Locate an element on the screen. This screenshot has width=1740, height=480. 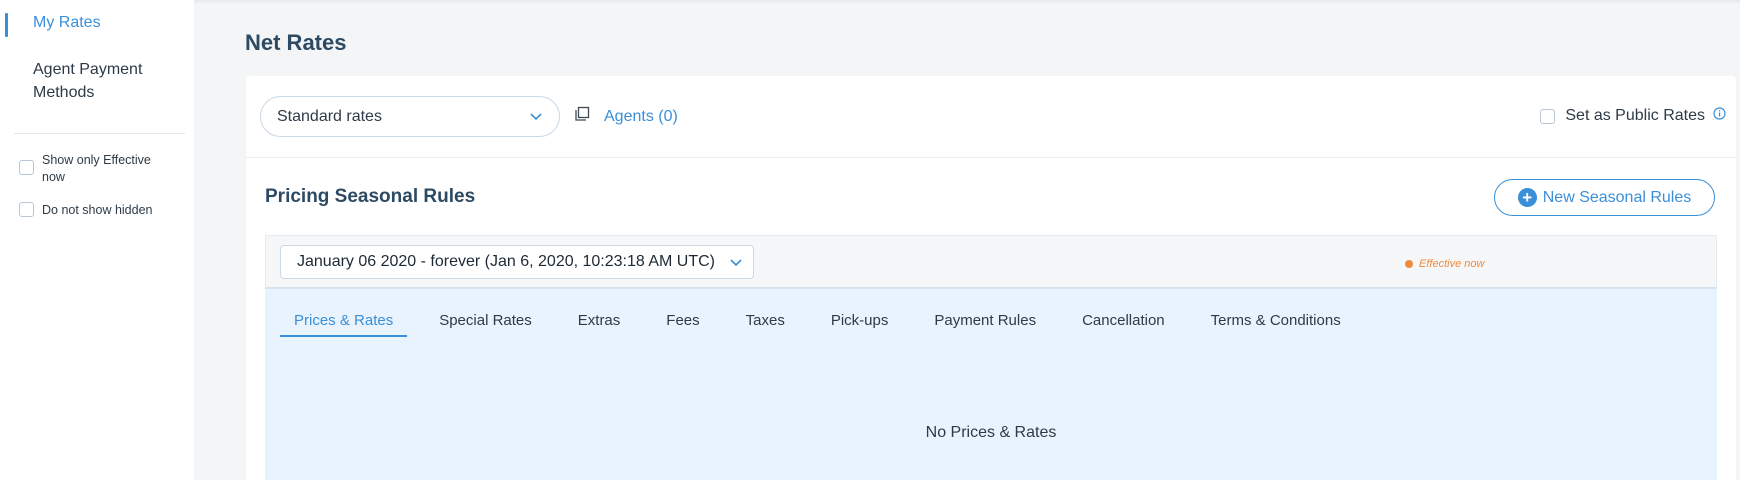
agents-link: Agents (0) is located at coordinates (626, 116).